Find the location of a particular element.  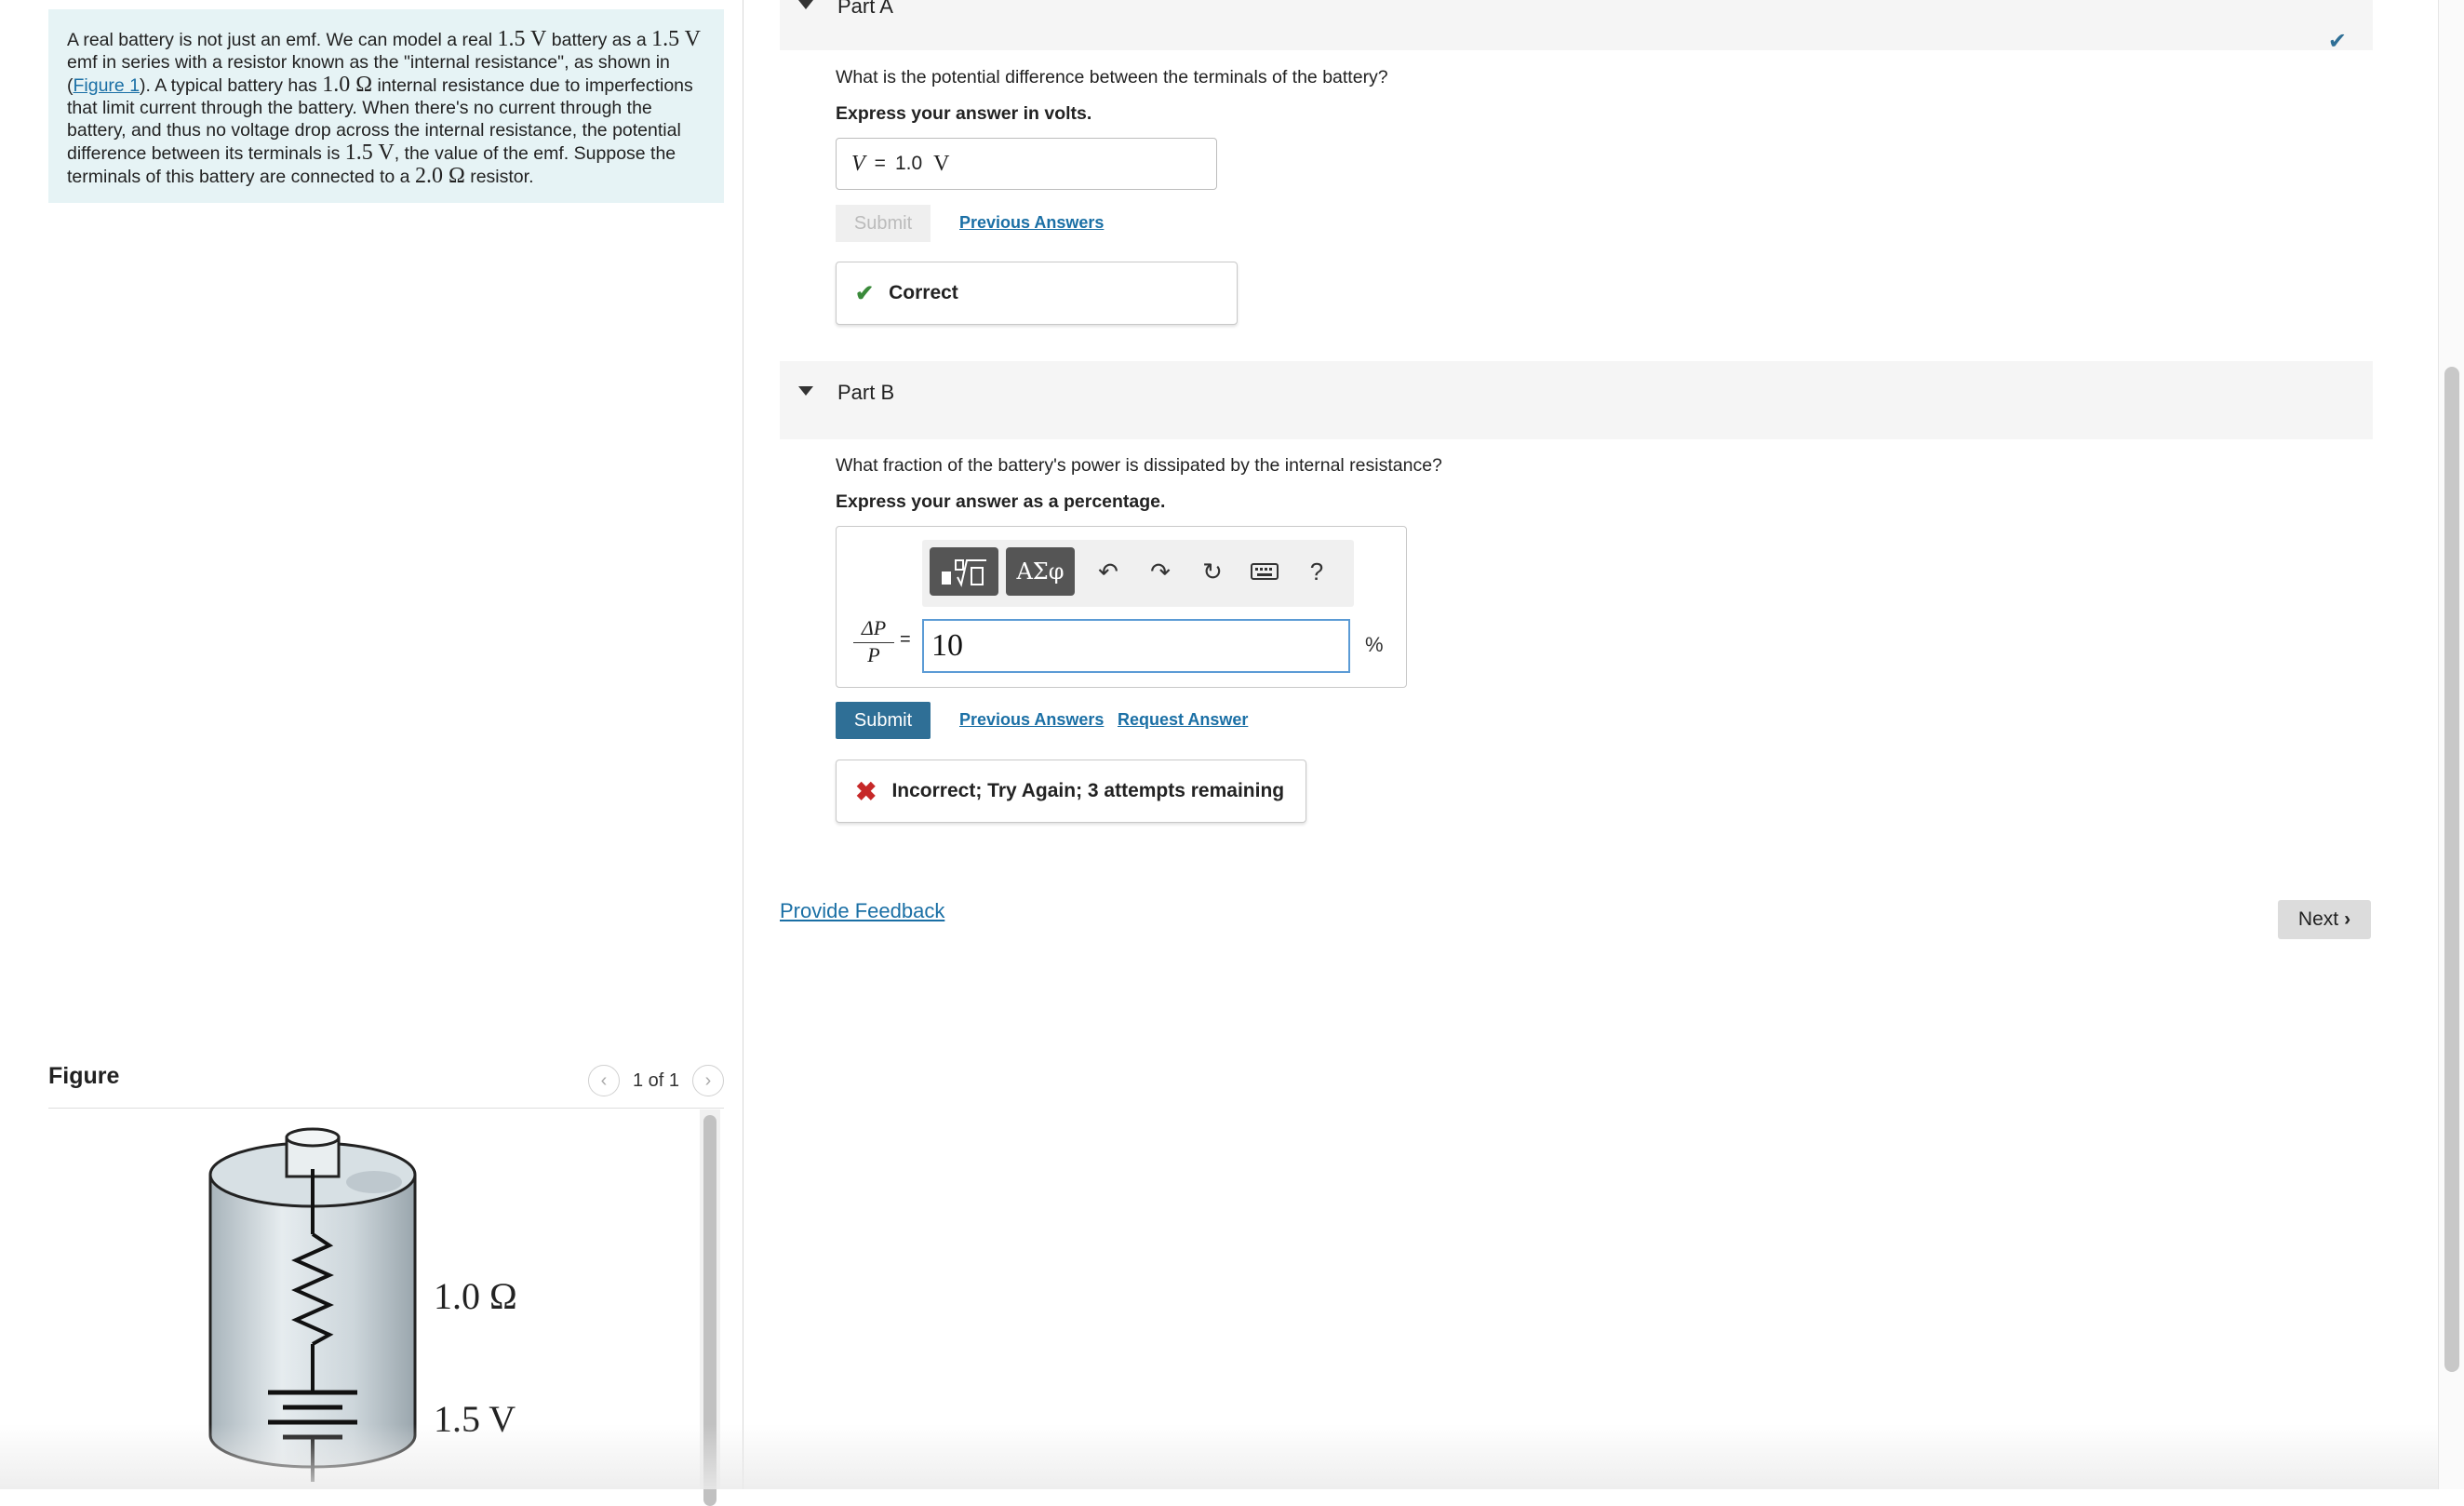

resistance-label: 1.0 Ω is located at coordinates (475, 1296).